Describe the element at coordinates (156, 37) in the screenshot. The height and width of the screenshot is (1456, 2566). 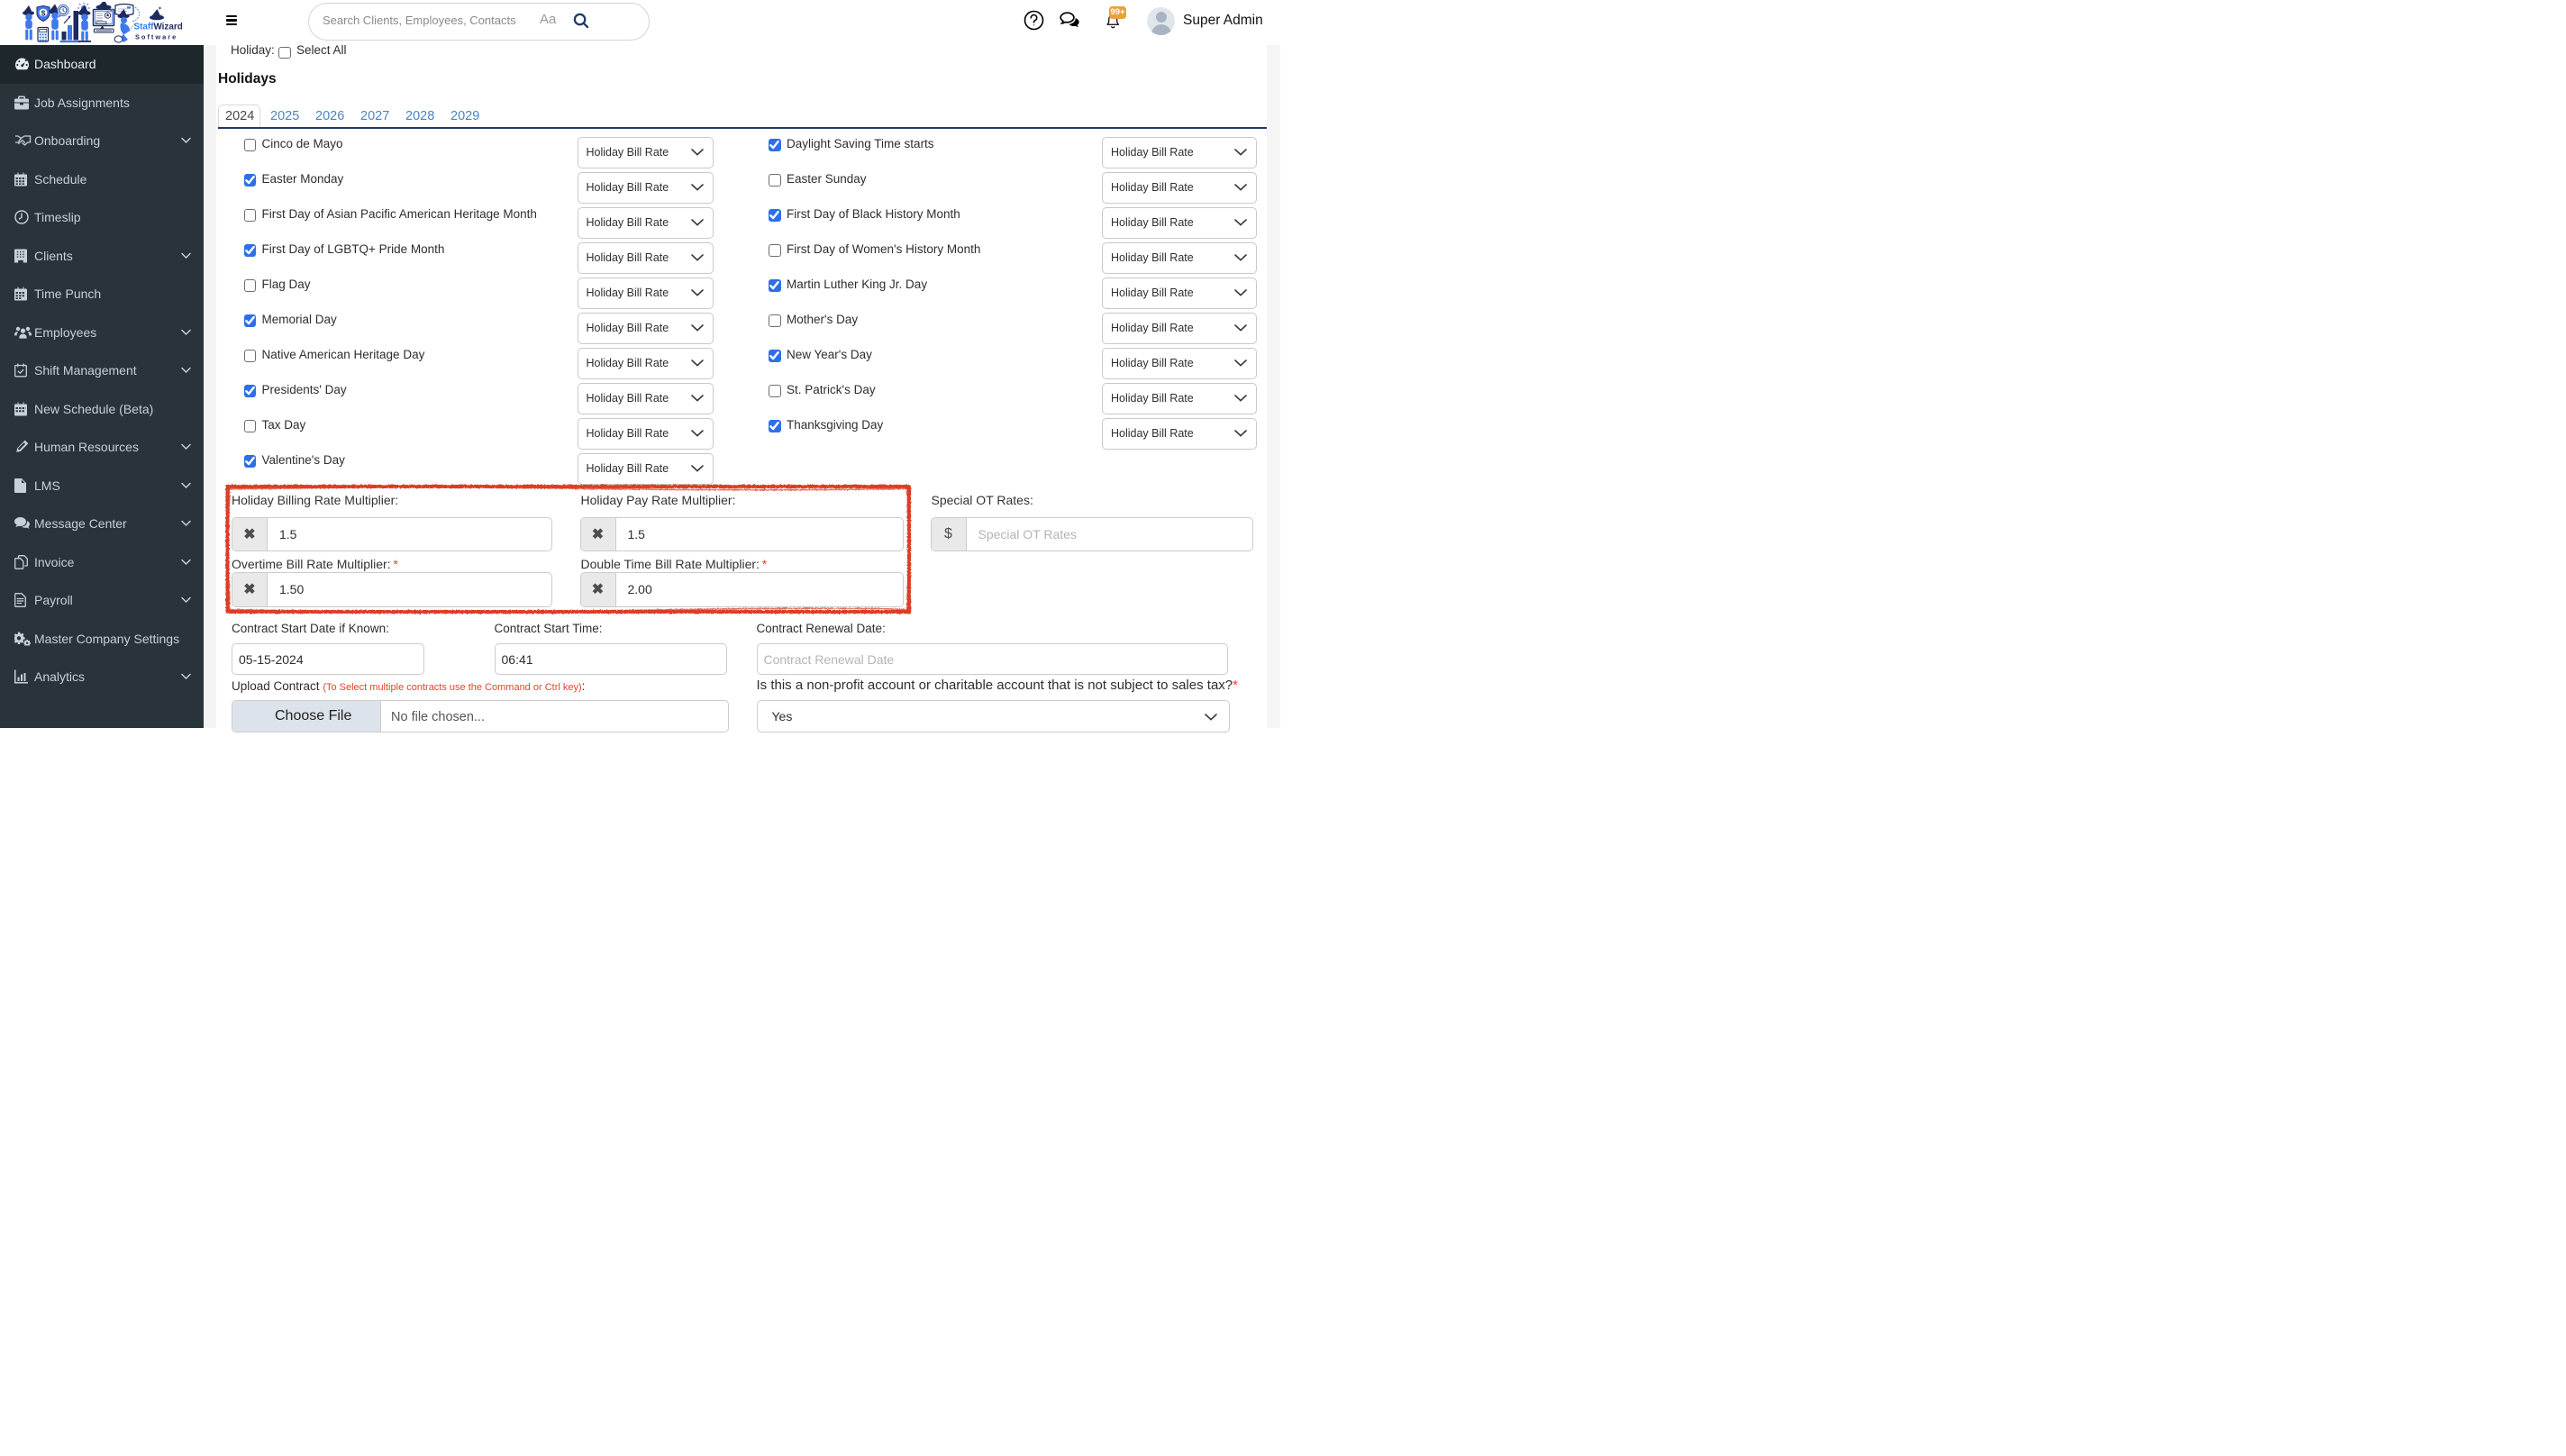
I see `svg-text: Software` at that location.